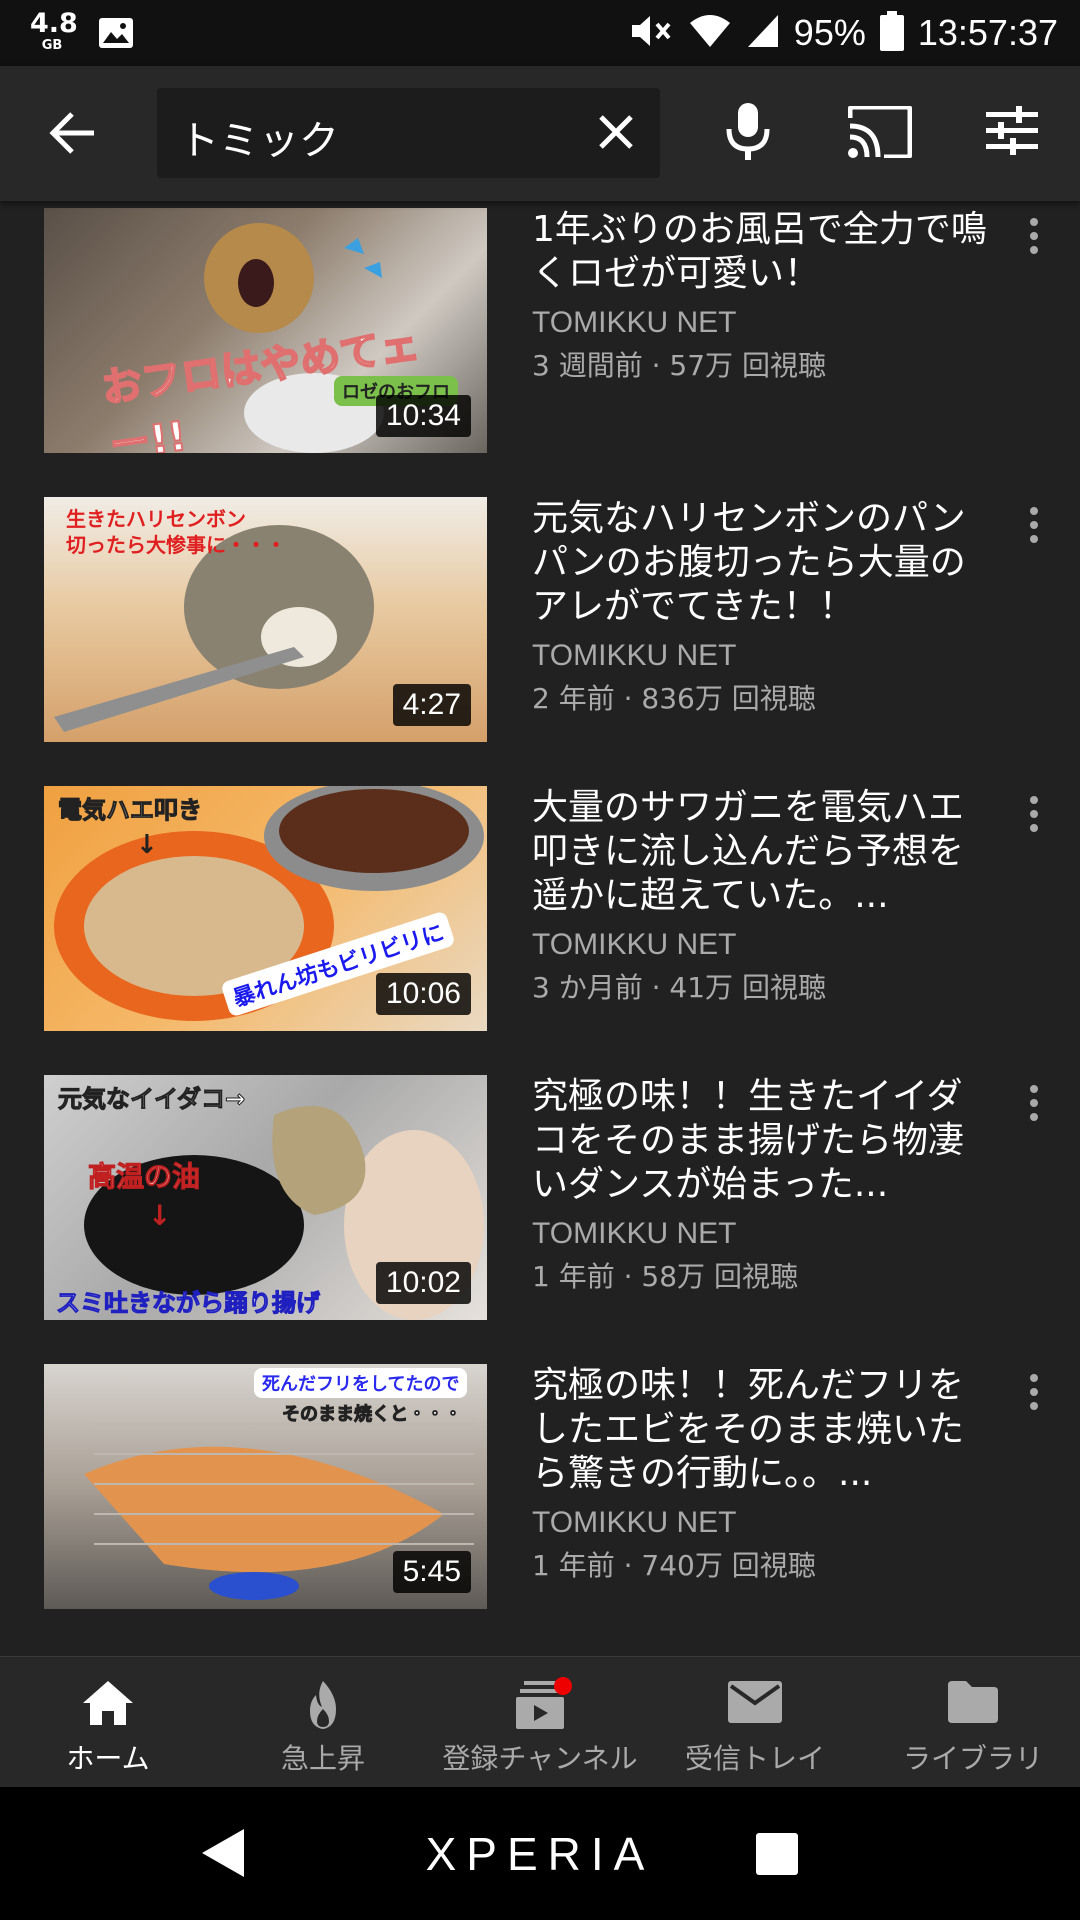 This screenshot has height=1920, width=1080. What do you see at coordinates (972, 1758) in the screenshot?
I see `nav-label: ライブラリ` at bounding box center [972, 1758].